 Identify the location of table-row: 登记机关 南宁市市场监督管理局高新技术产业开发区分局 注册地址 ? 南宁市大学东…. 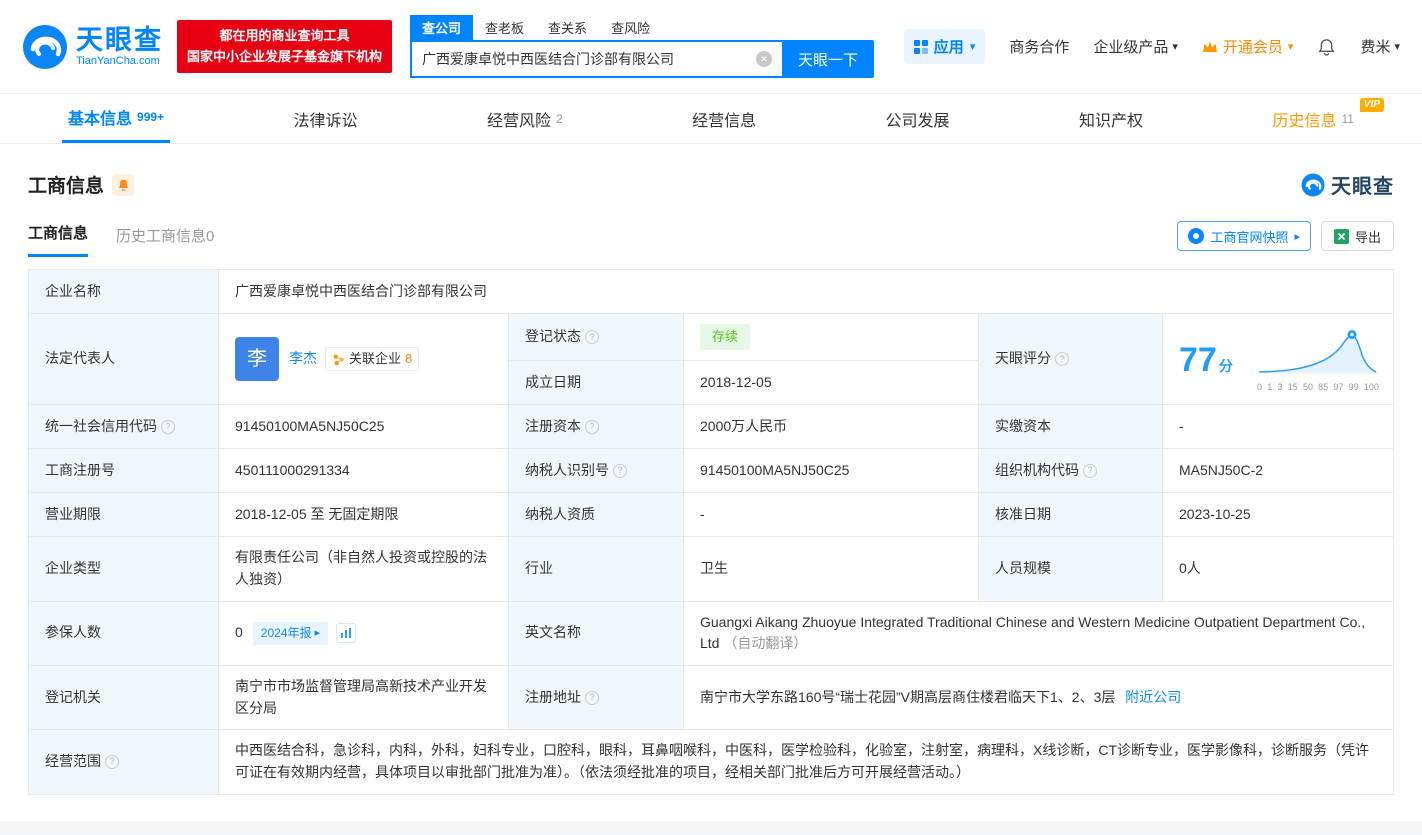
(711, 698).